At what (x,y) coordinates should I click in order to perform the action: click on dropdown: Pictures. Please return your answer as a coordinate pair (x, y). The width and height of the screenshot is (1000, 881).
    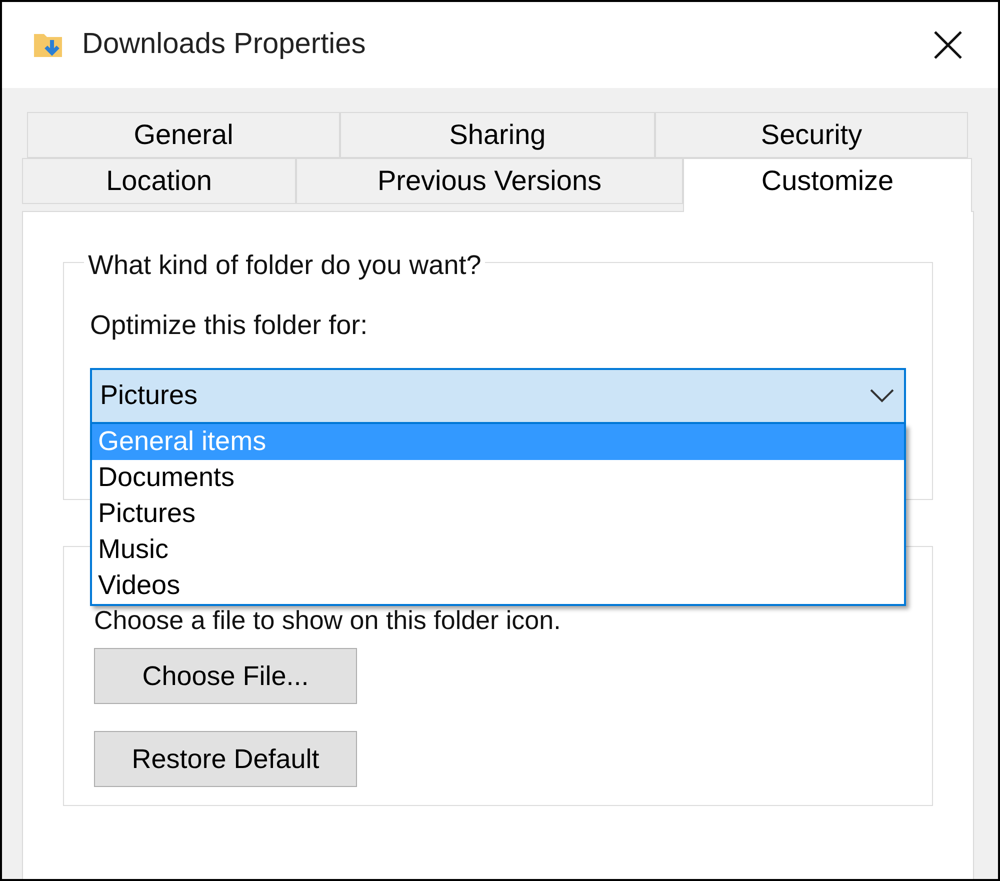
    Looking at the image, I should click on (498, 396).